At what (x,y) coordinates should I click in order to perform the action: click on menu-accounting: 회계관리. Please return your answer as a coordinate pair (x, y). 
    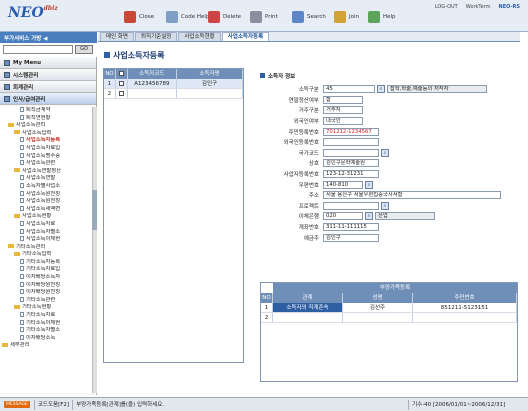
    Looking at the image, I should click on (48, 87).